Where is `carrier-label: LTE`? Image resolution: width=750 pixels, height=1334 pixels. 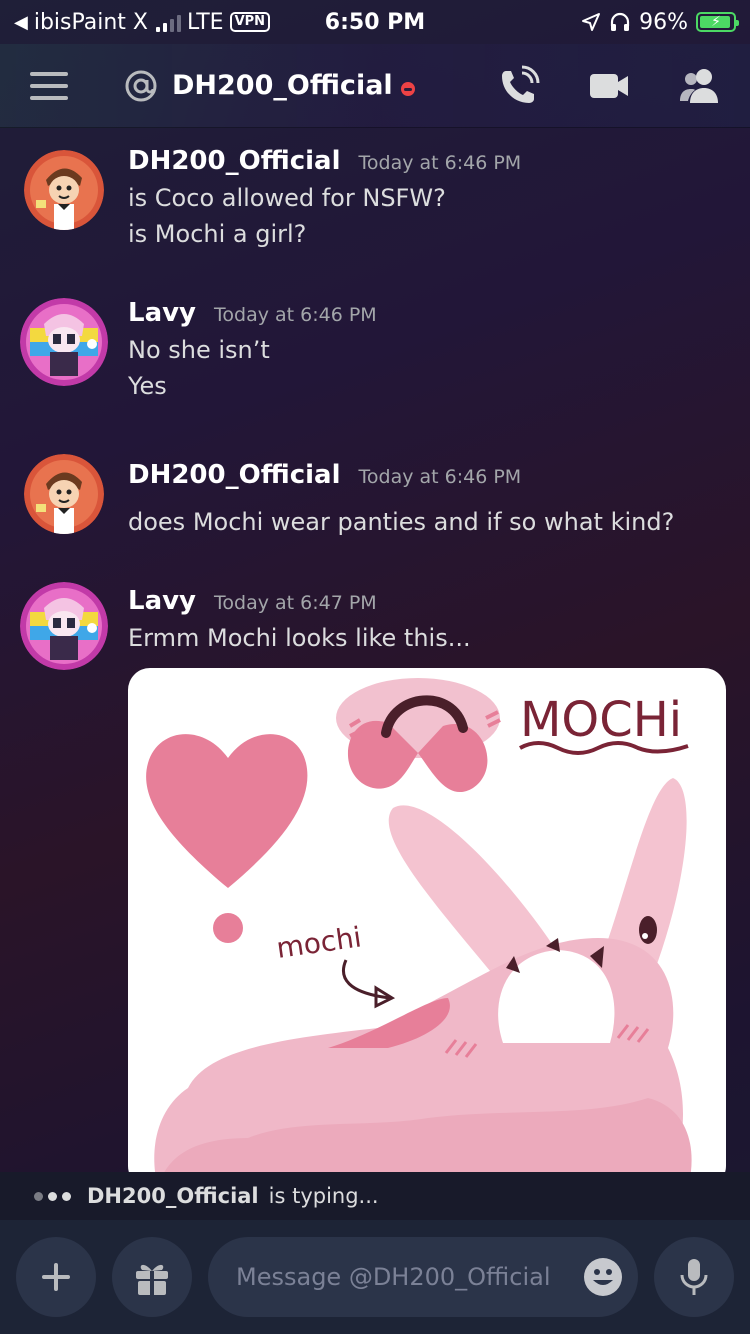 carrier-label: LTE is located at coordinates (205, 22).